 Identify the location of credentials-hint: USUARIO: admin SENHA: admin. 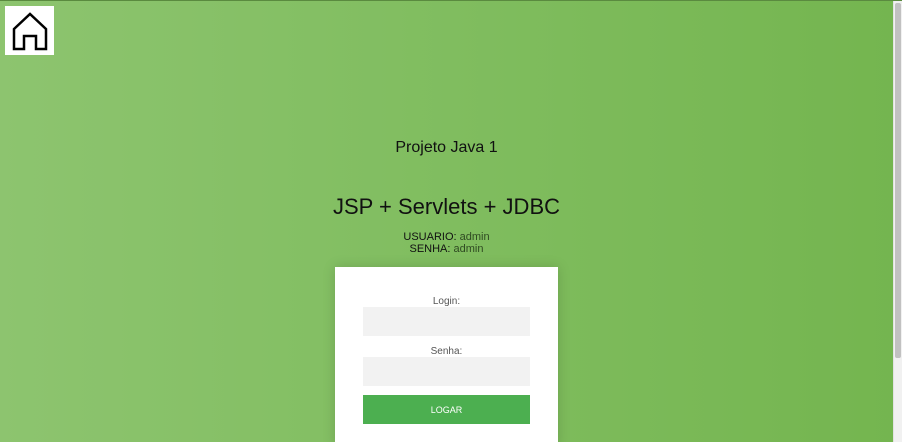
(446, 243).